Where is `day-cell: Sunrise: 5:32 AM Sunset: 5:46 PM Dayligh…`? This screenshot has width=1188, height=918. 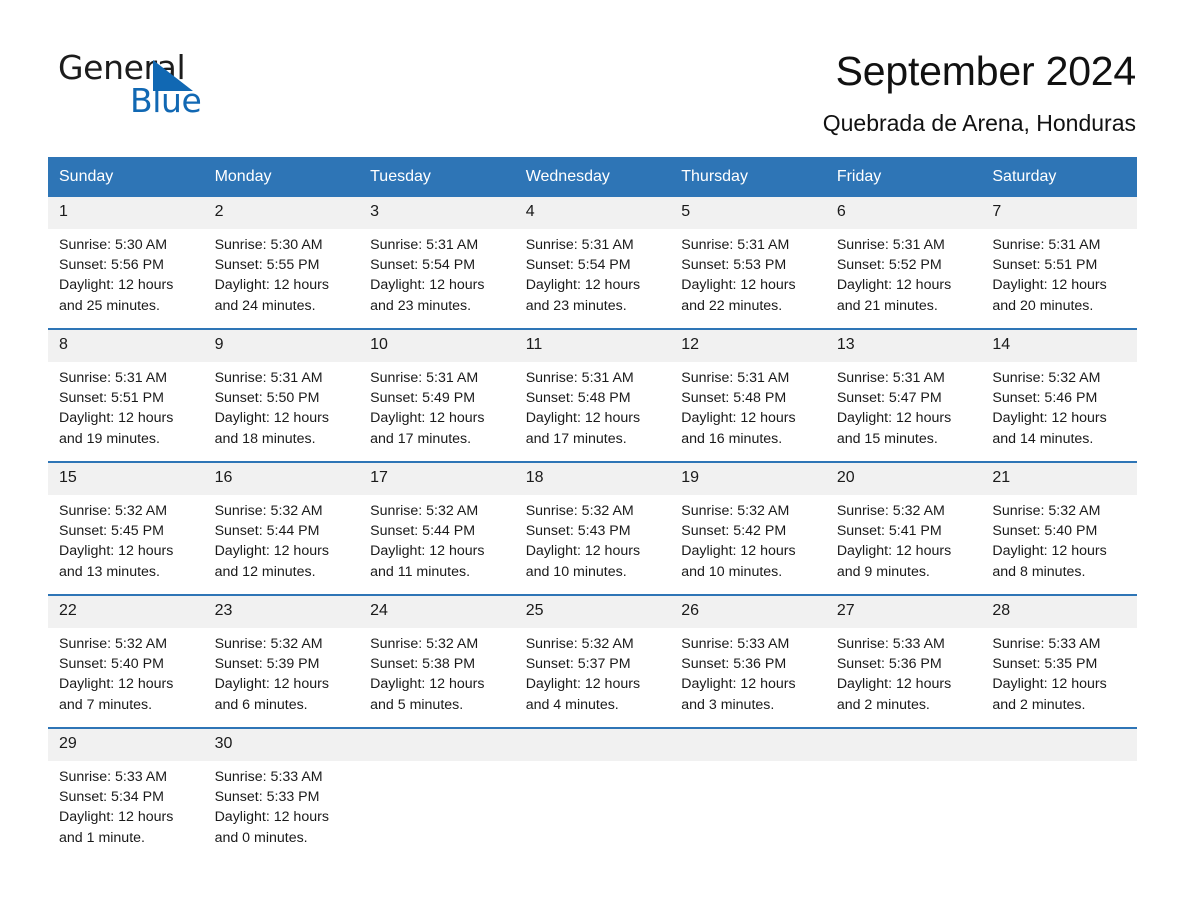 day-cell: Sunrise: 5:32 AM Sunset: 5:46 PM Dayligh… is located at coordinates (1059, 411).